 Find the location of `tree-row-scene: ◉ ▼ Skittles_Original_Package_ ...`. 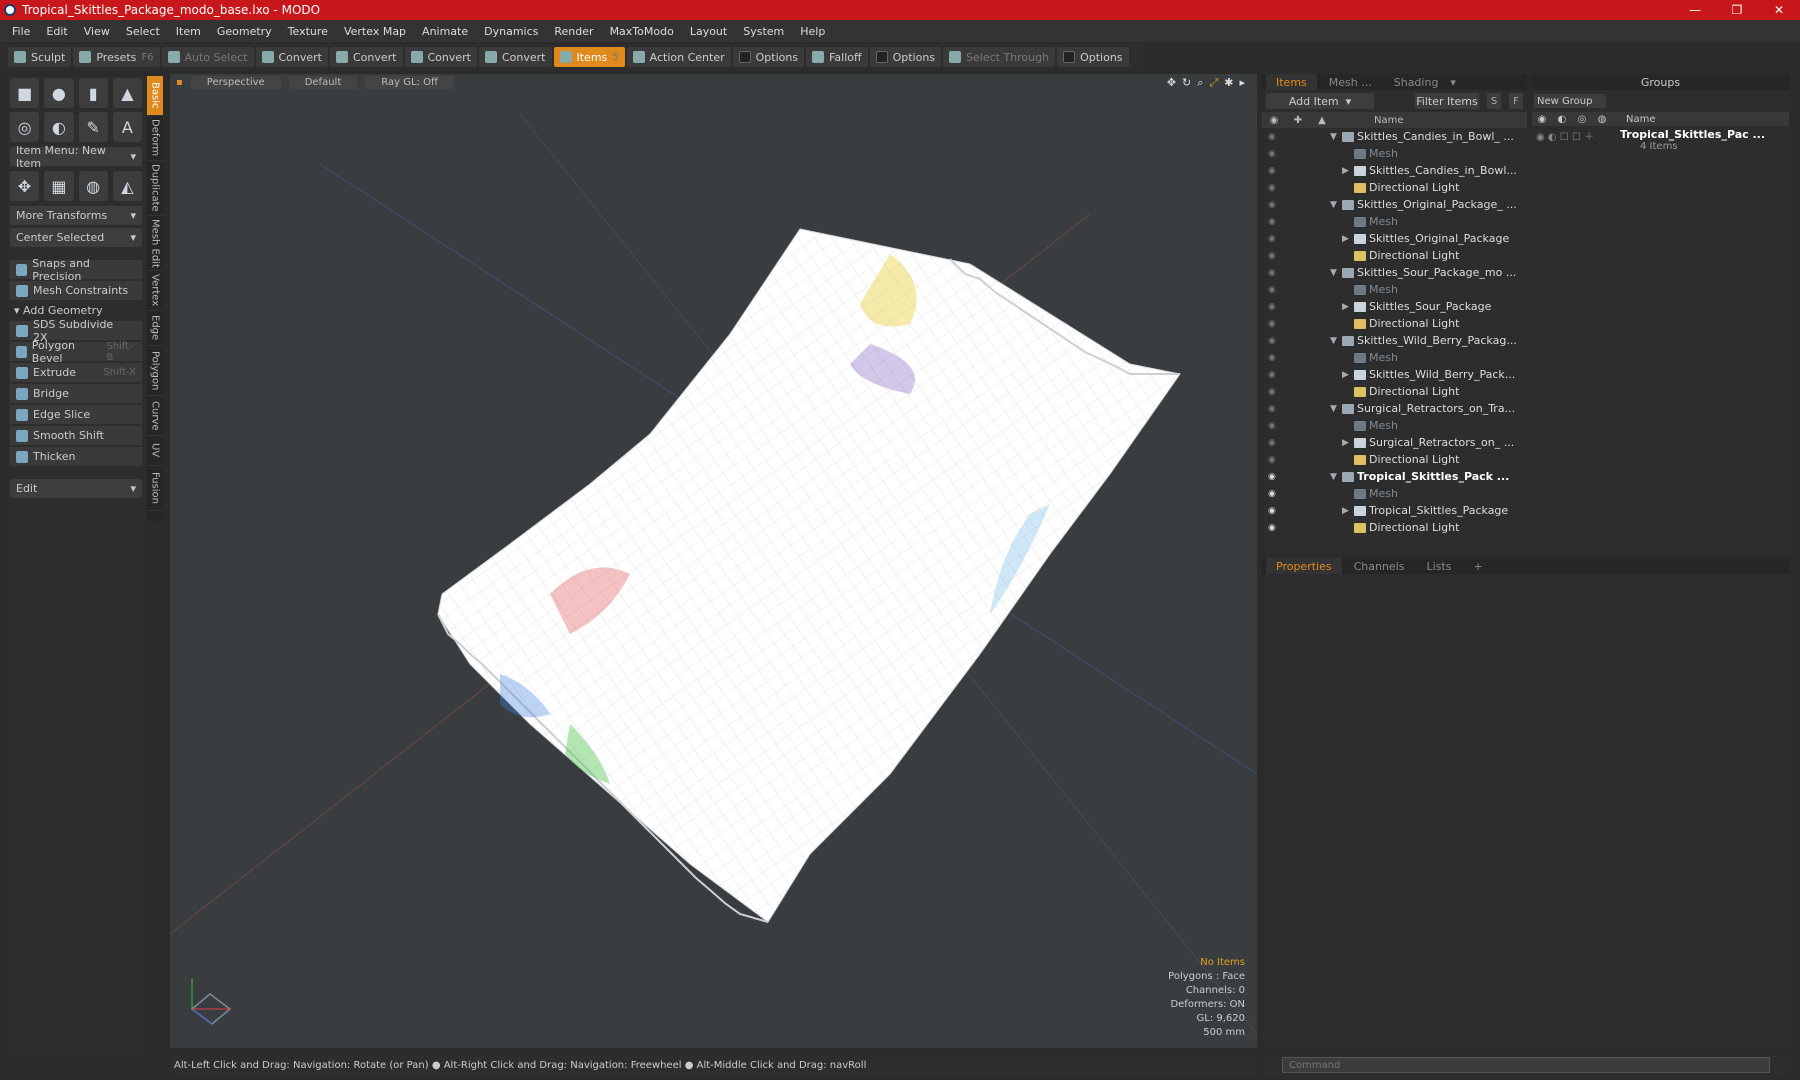

tree-row-scene: ◉ ▼ Skittles_Original_Package_ ... is located at coordinates (1394, 204).